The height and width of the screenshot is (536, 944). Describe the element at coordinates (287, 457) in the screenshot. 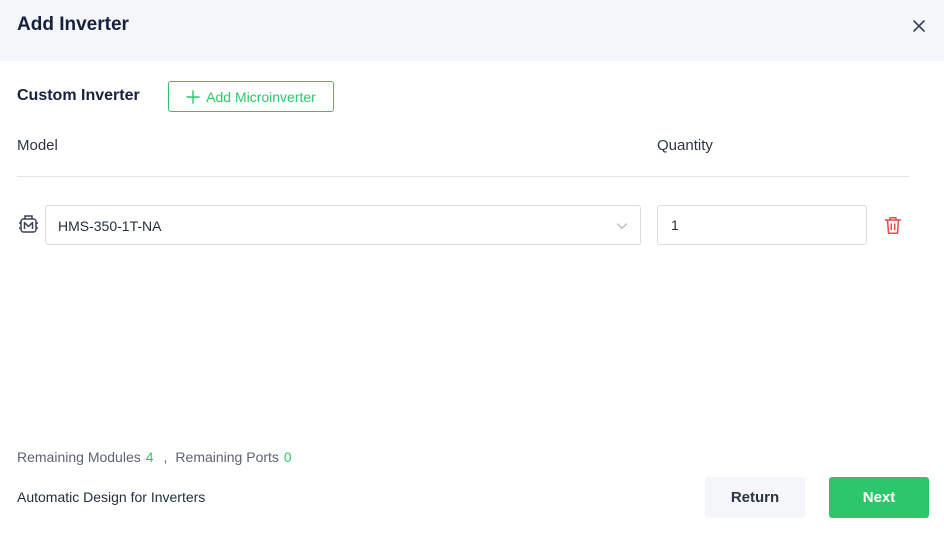

I see `remaining-ports-value: 0` at that location.